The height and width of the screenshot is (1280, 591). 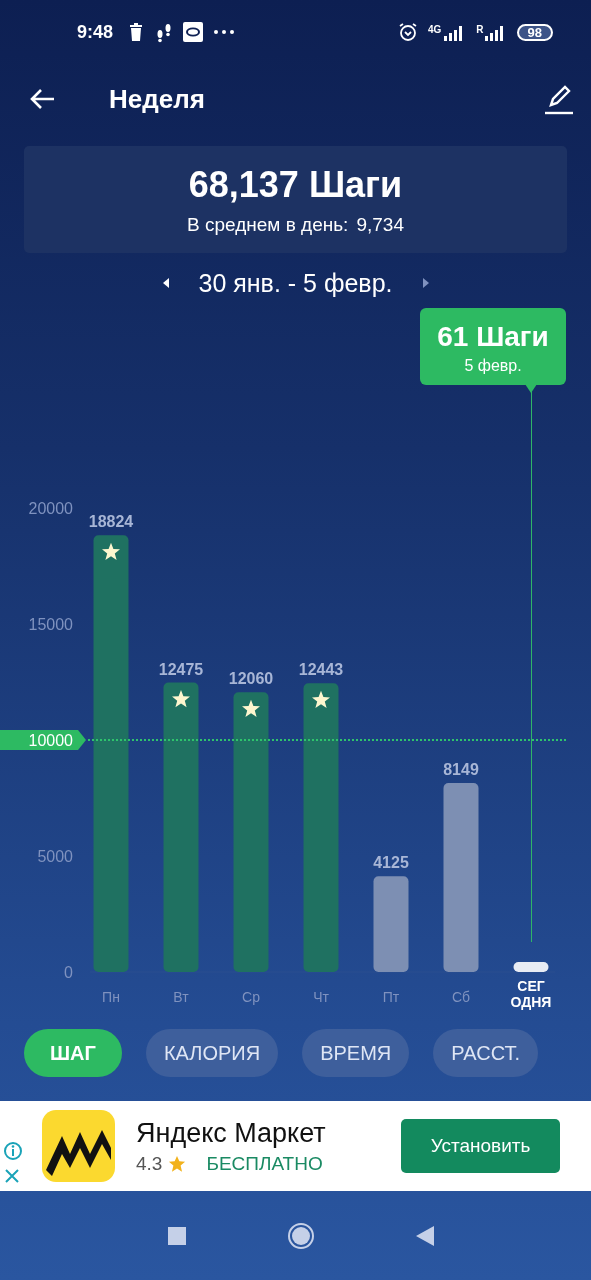 What do you see at coordinates (51, 740) in the screenshot?
I see `y-tick-label: 10000` at bounding box center [51, 740].